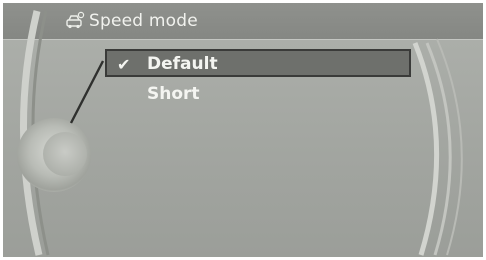 The width and height of the screenshot is (486, 260). I want to click on checkmark-icon: ✔, so click(124, 64).